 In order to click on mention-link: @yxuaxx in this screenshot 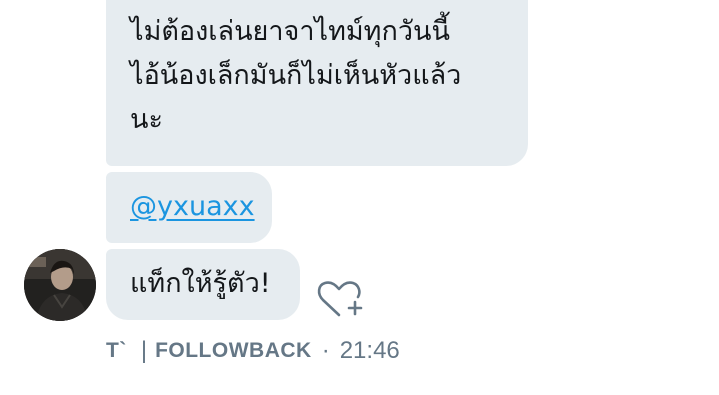, I will do `click(192, 206)`.